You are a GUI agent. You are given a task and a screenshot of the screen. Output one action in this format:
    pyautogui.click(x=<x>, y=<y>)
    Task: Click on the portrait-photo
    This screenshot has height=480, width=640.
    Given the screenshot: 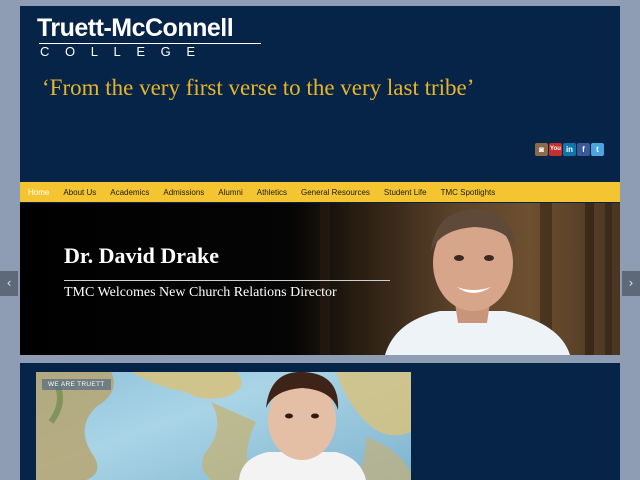 What is the action you would take?
    pyautogui.click(x=477, y=282)
    